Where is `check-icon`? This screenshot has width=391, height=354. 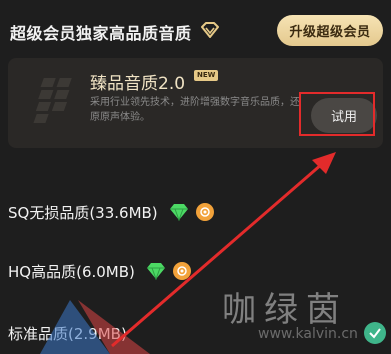 check-icon is located at coordinates (375, 333).